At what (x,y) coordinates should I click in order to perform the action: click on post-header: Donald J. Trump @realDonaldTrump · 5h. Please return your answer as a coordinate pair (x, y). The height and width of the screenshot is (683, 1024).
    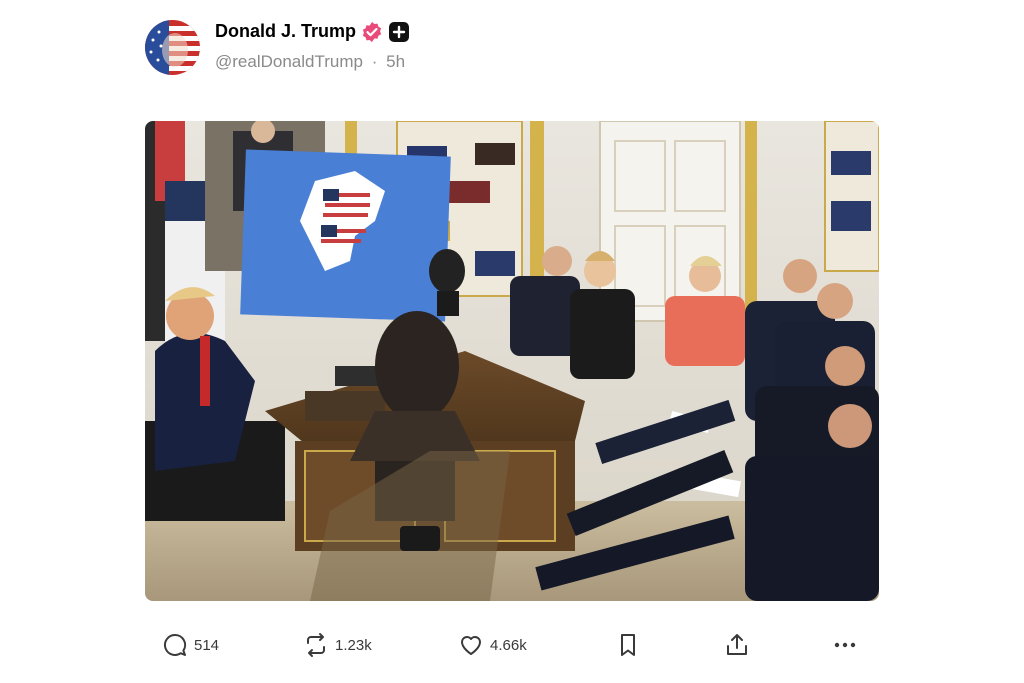
    Looking at the image, I should click on (395, 48).